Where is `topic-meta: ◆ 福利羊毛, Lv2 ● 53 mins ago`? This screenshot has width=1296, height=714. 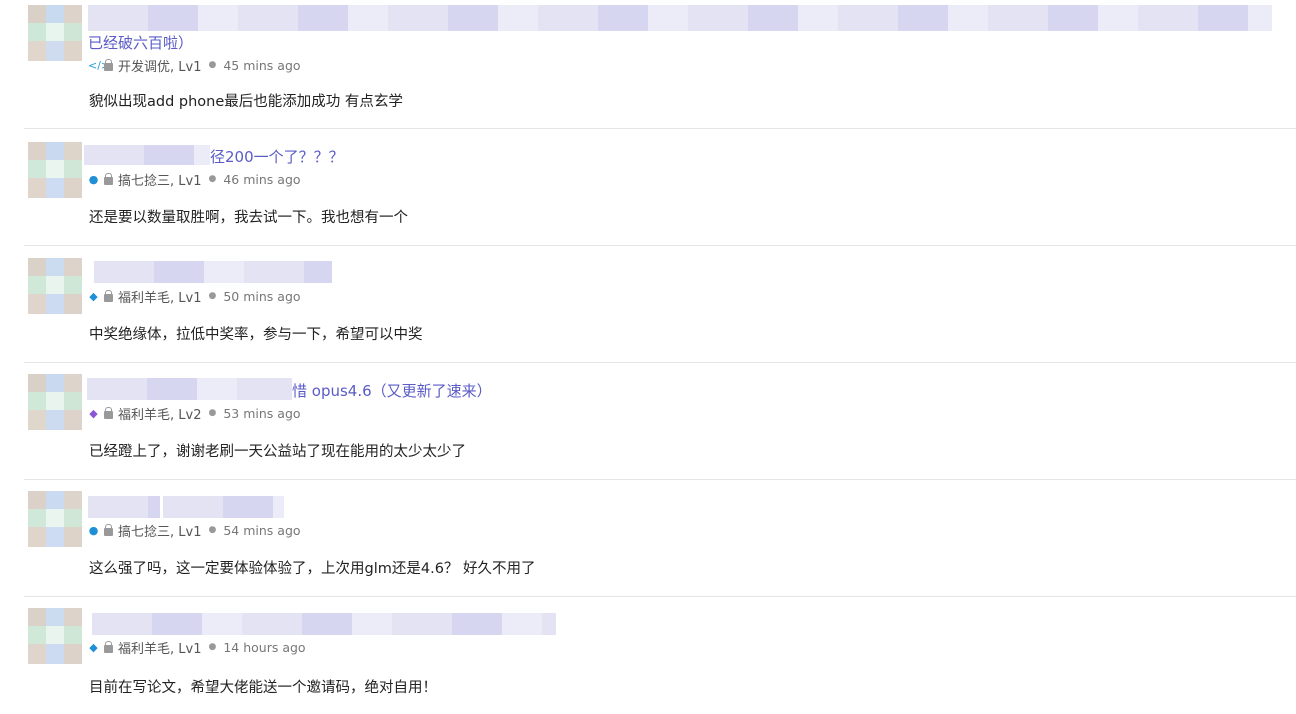 topic-meta: ◆ 福利羊毛, Lv2 ● 53 mins ago is located at coordinates (194, 413).